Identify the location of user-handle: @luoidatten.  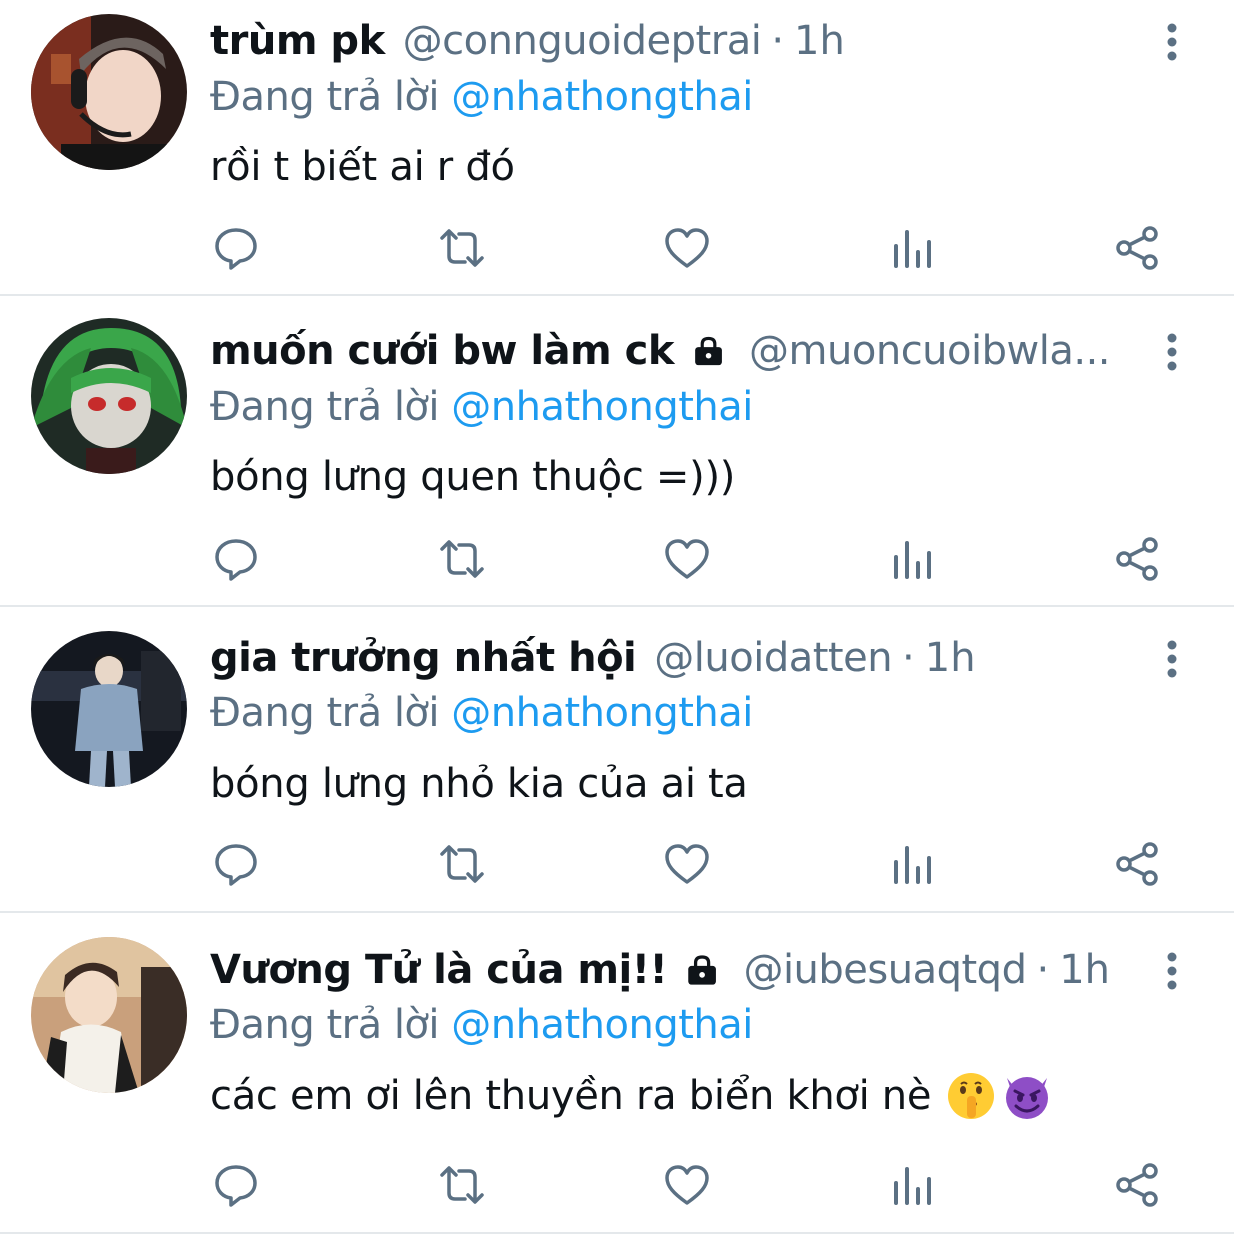
(773, 658).